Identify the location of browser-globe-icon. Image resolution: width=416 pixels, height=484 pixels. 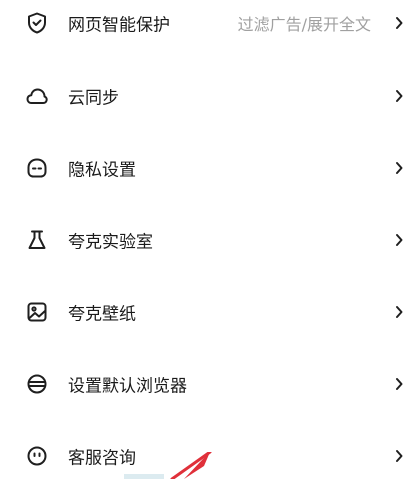
(37, 384).